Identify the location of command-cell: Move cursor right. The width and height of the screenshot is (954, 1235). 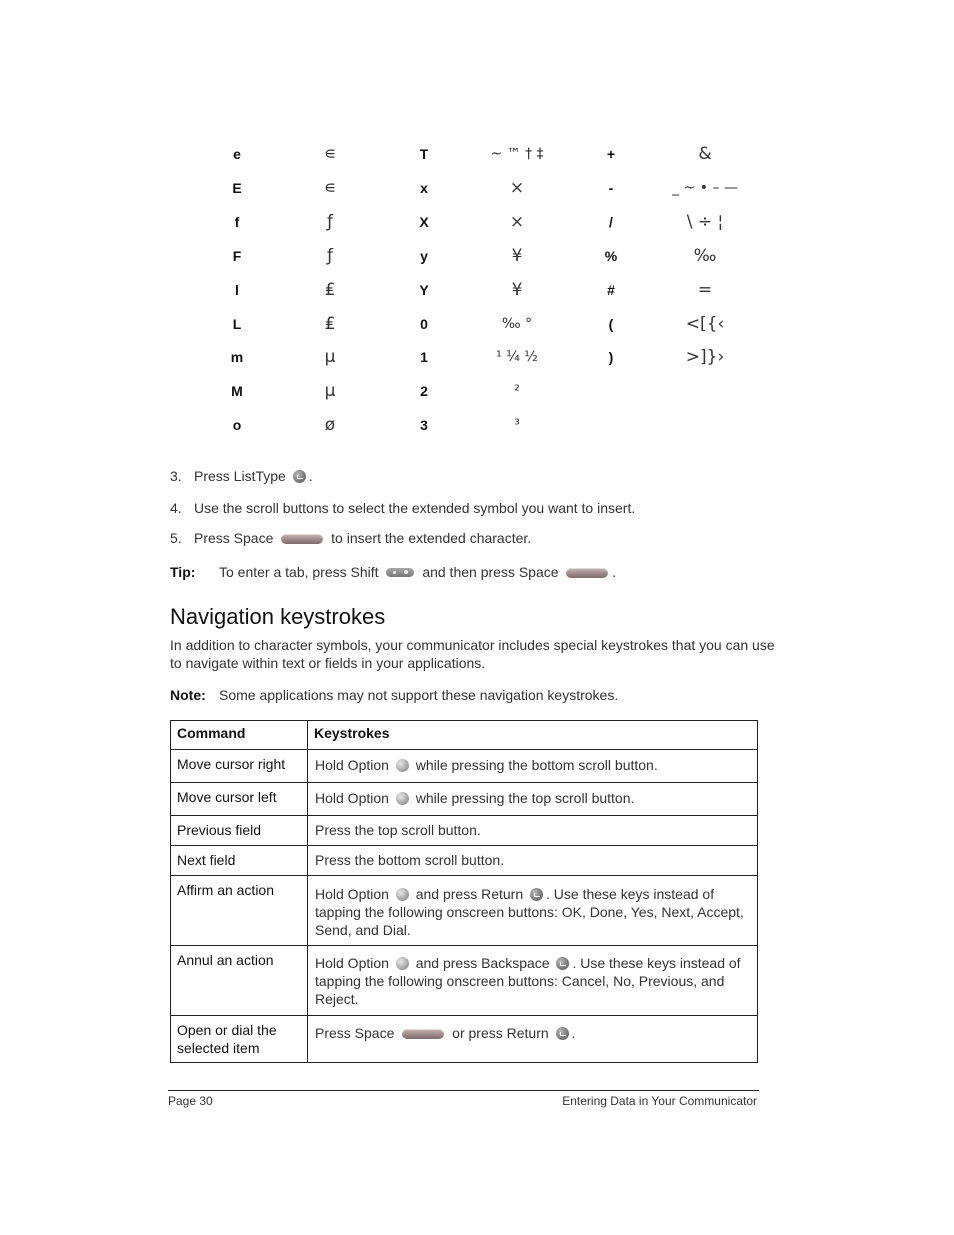
(239, 766).